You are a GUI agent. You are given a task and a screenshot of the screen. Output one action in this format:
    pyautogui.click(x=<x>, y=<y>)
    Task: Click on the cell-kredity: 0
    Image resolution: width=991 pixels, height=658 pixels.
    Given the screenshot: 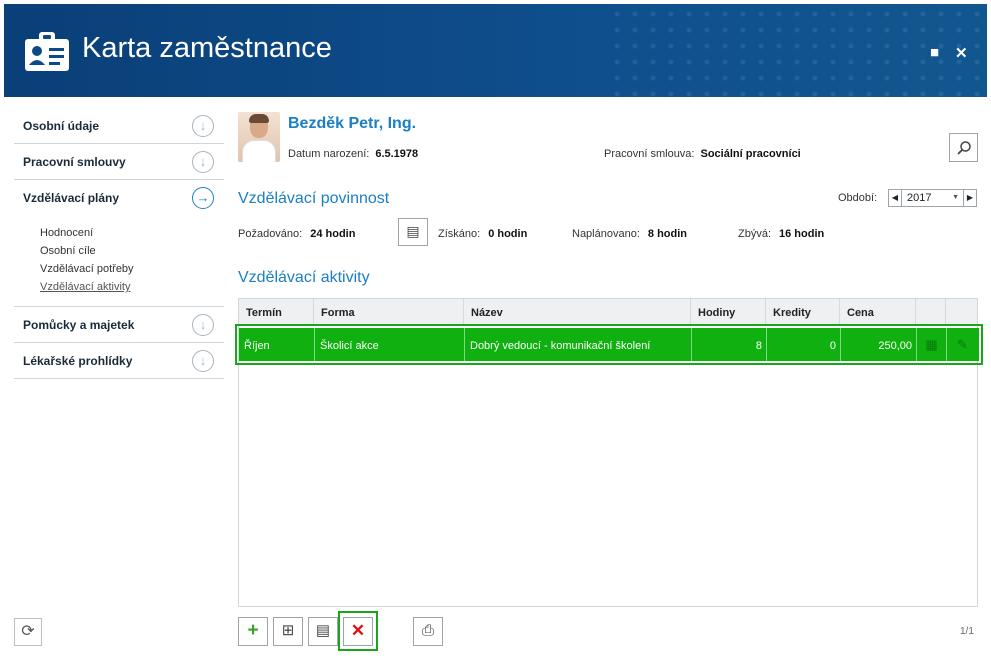 What is the action you would take?
    pyautogui.click(x=804, y=344)
    